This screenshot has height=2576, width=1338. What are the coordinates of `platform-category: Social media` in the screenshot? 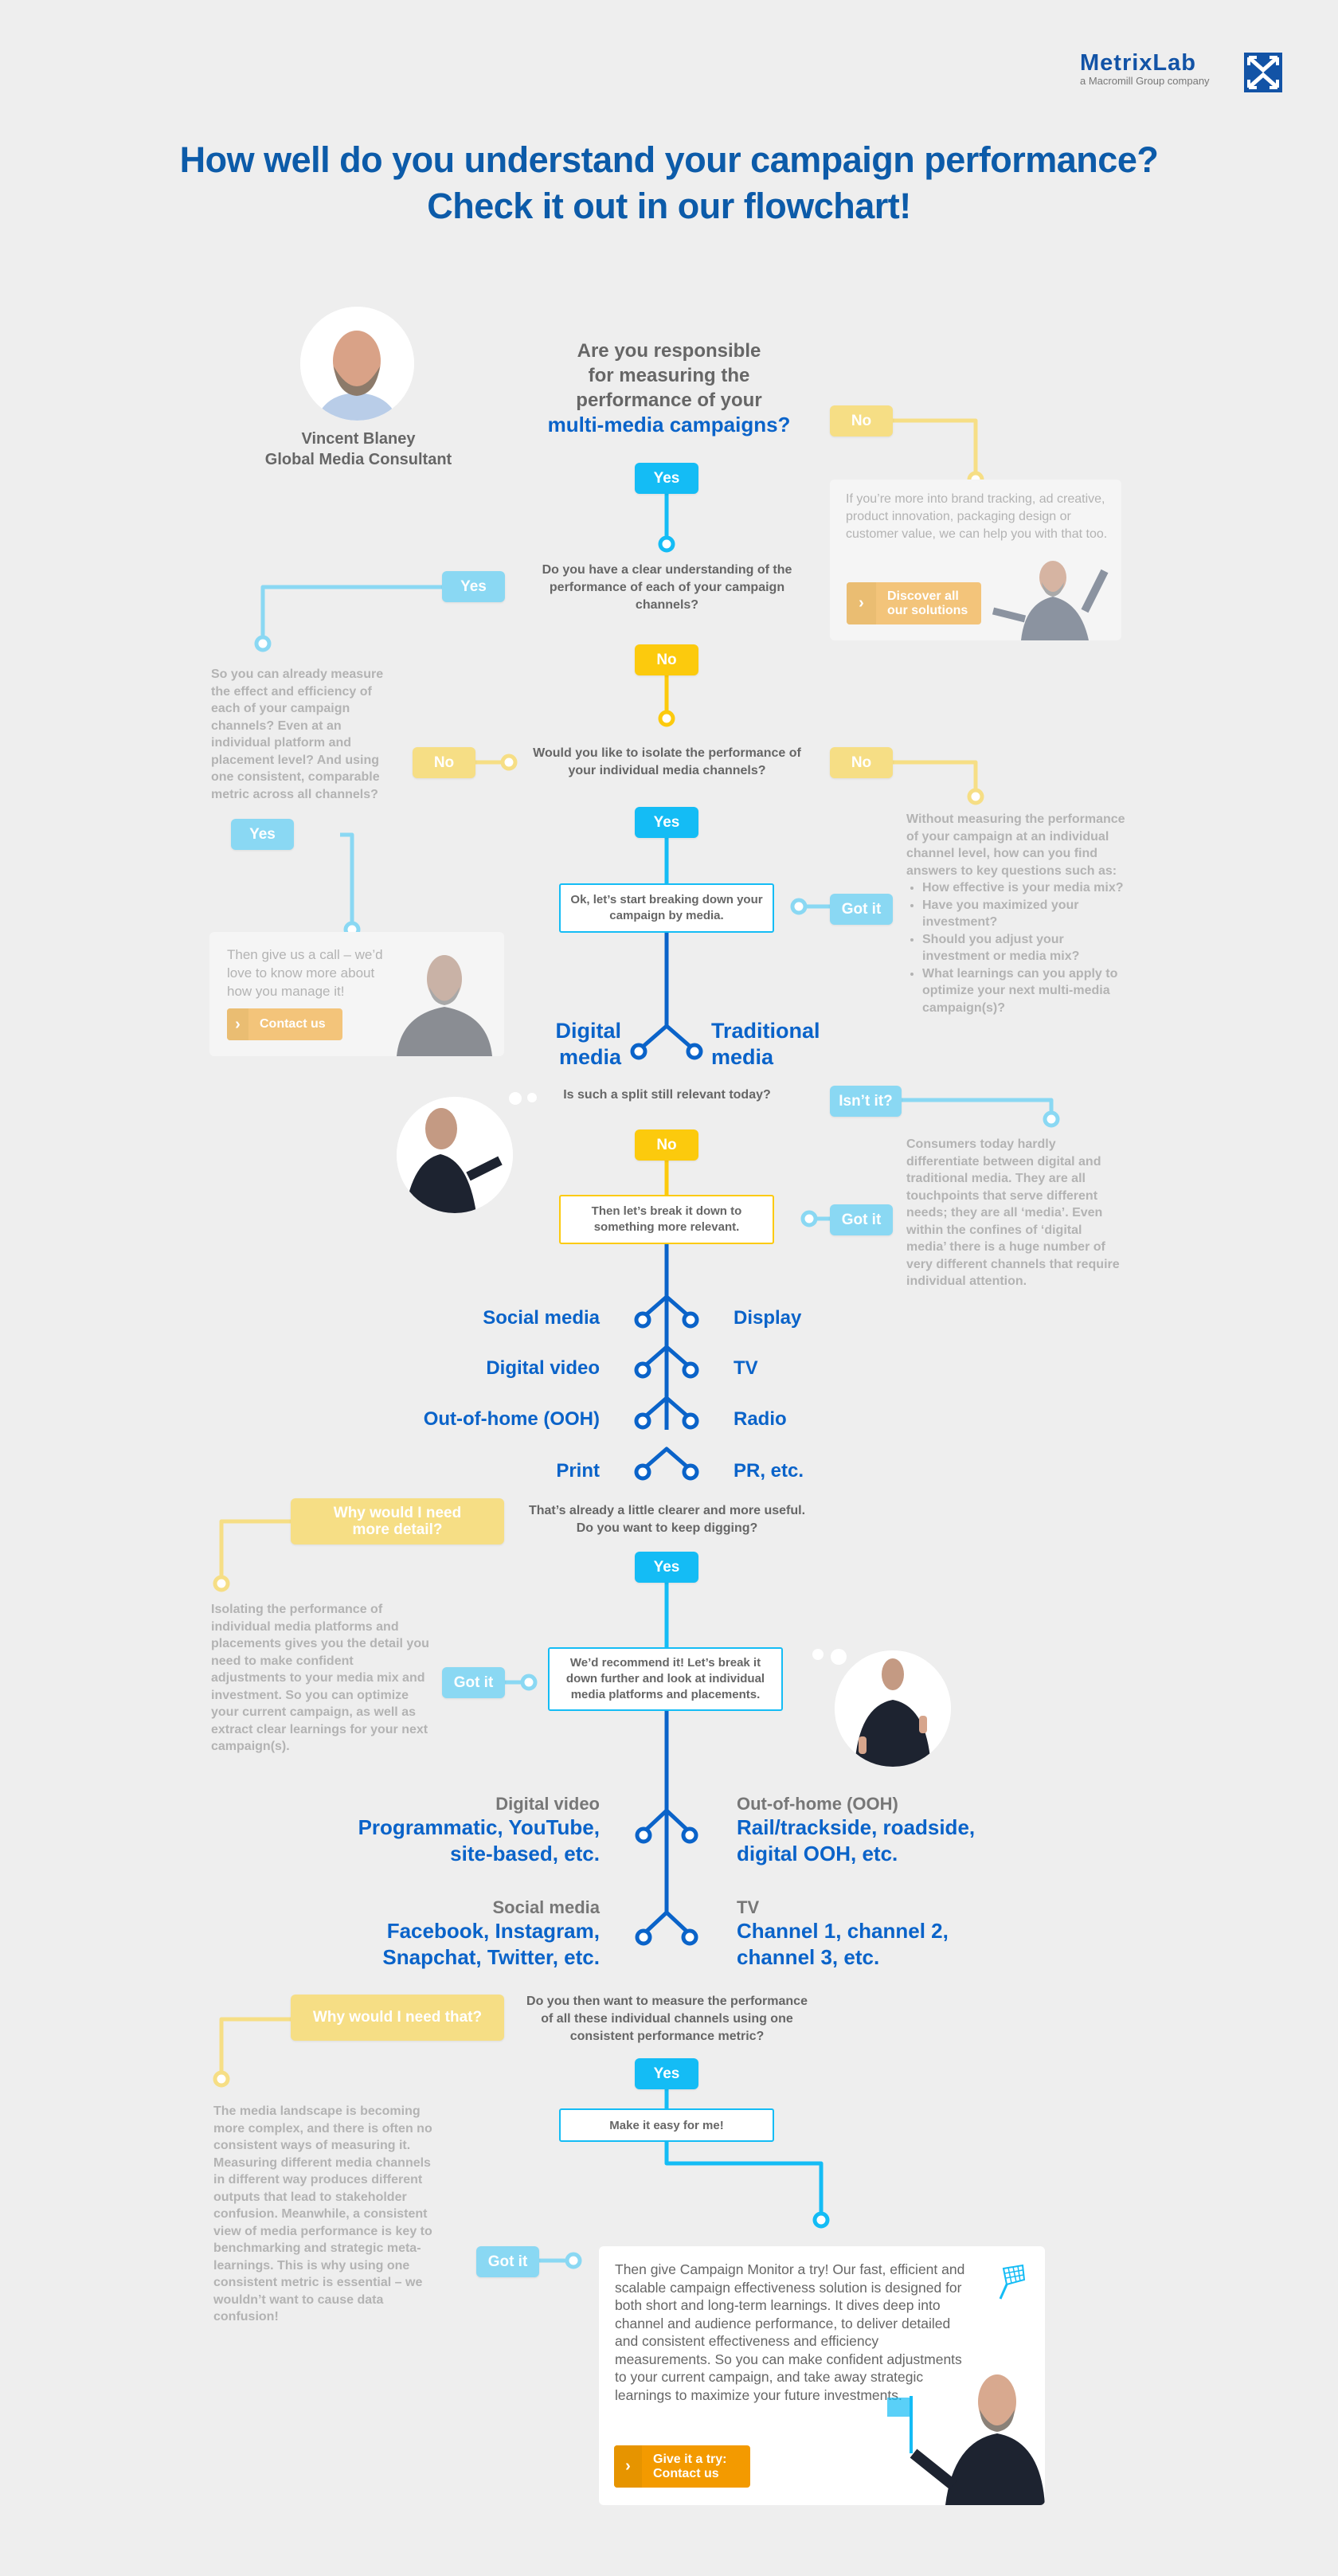 It's located at (546, 1907).